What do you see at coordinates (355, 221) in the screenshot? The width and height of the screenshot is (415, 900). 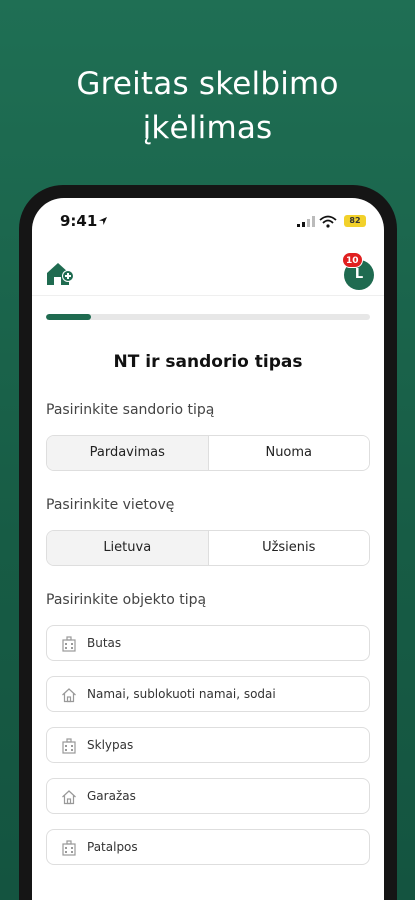 I see `battery-indicator: 82` at bounding box center [355, 221].